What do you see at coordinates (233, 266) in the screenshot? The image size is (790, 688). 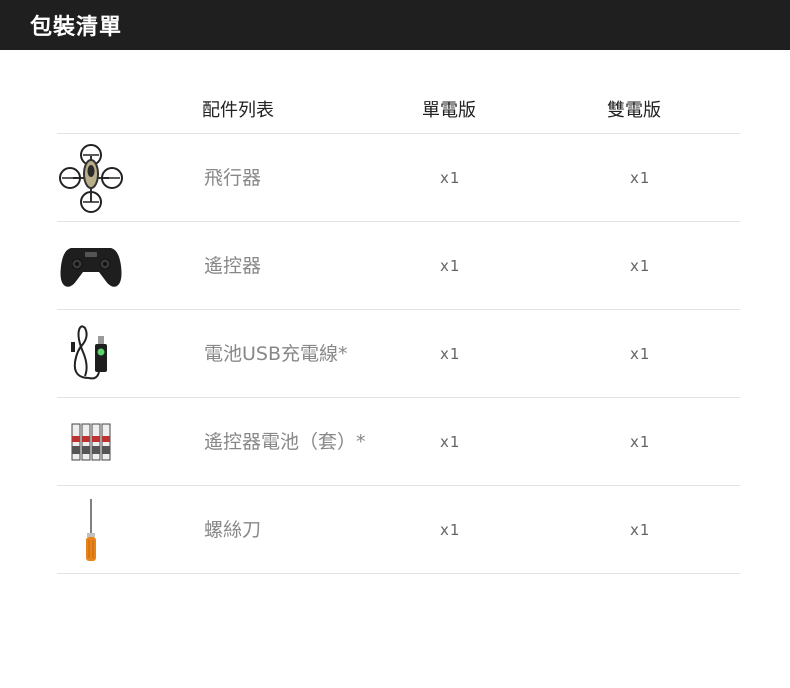 I see `item-name: 遙控器` at bounding box center [233, 266].